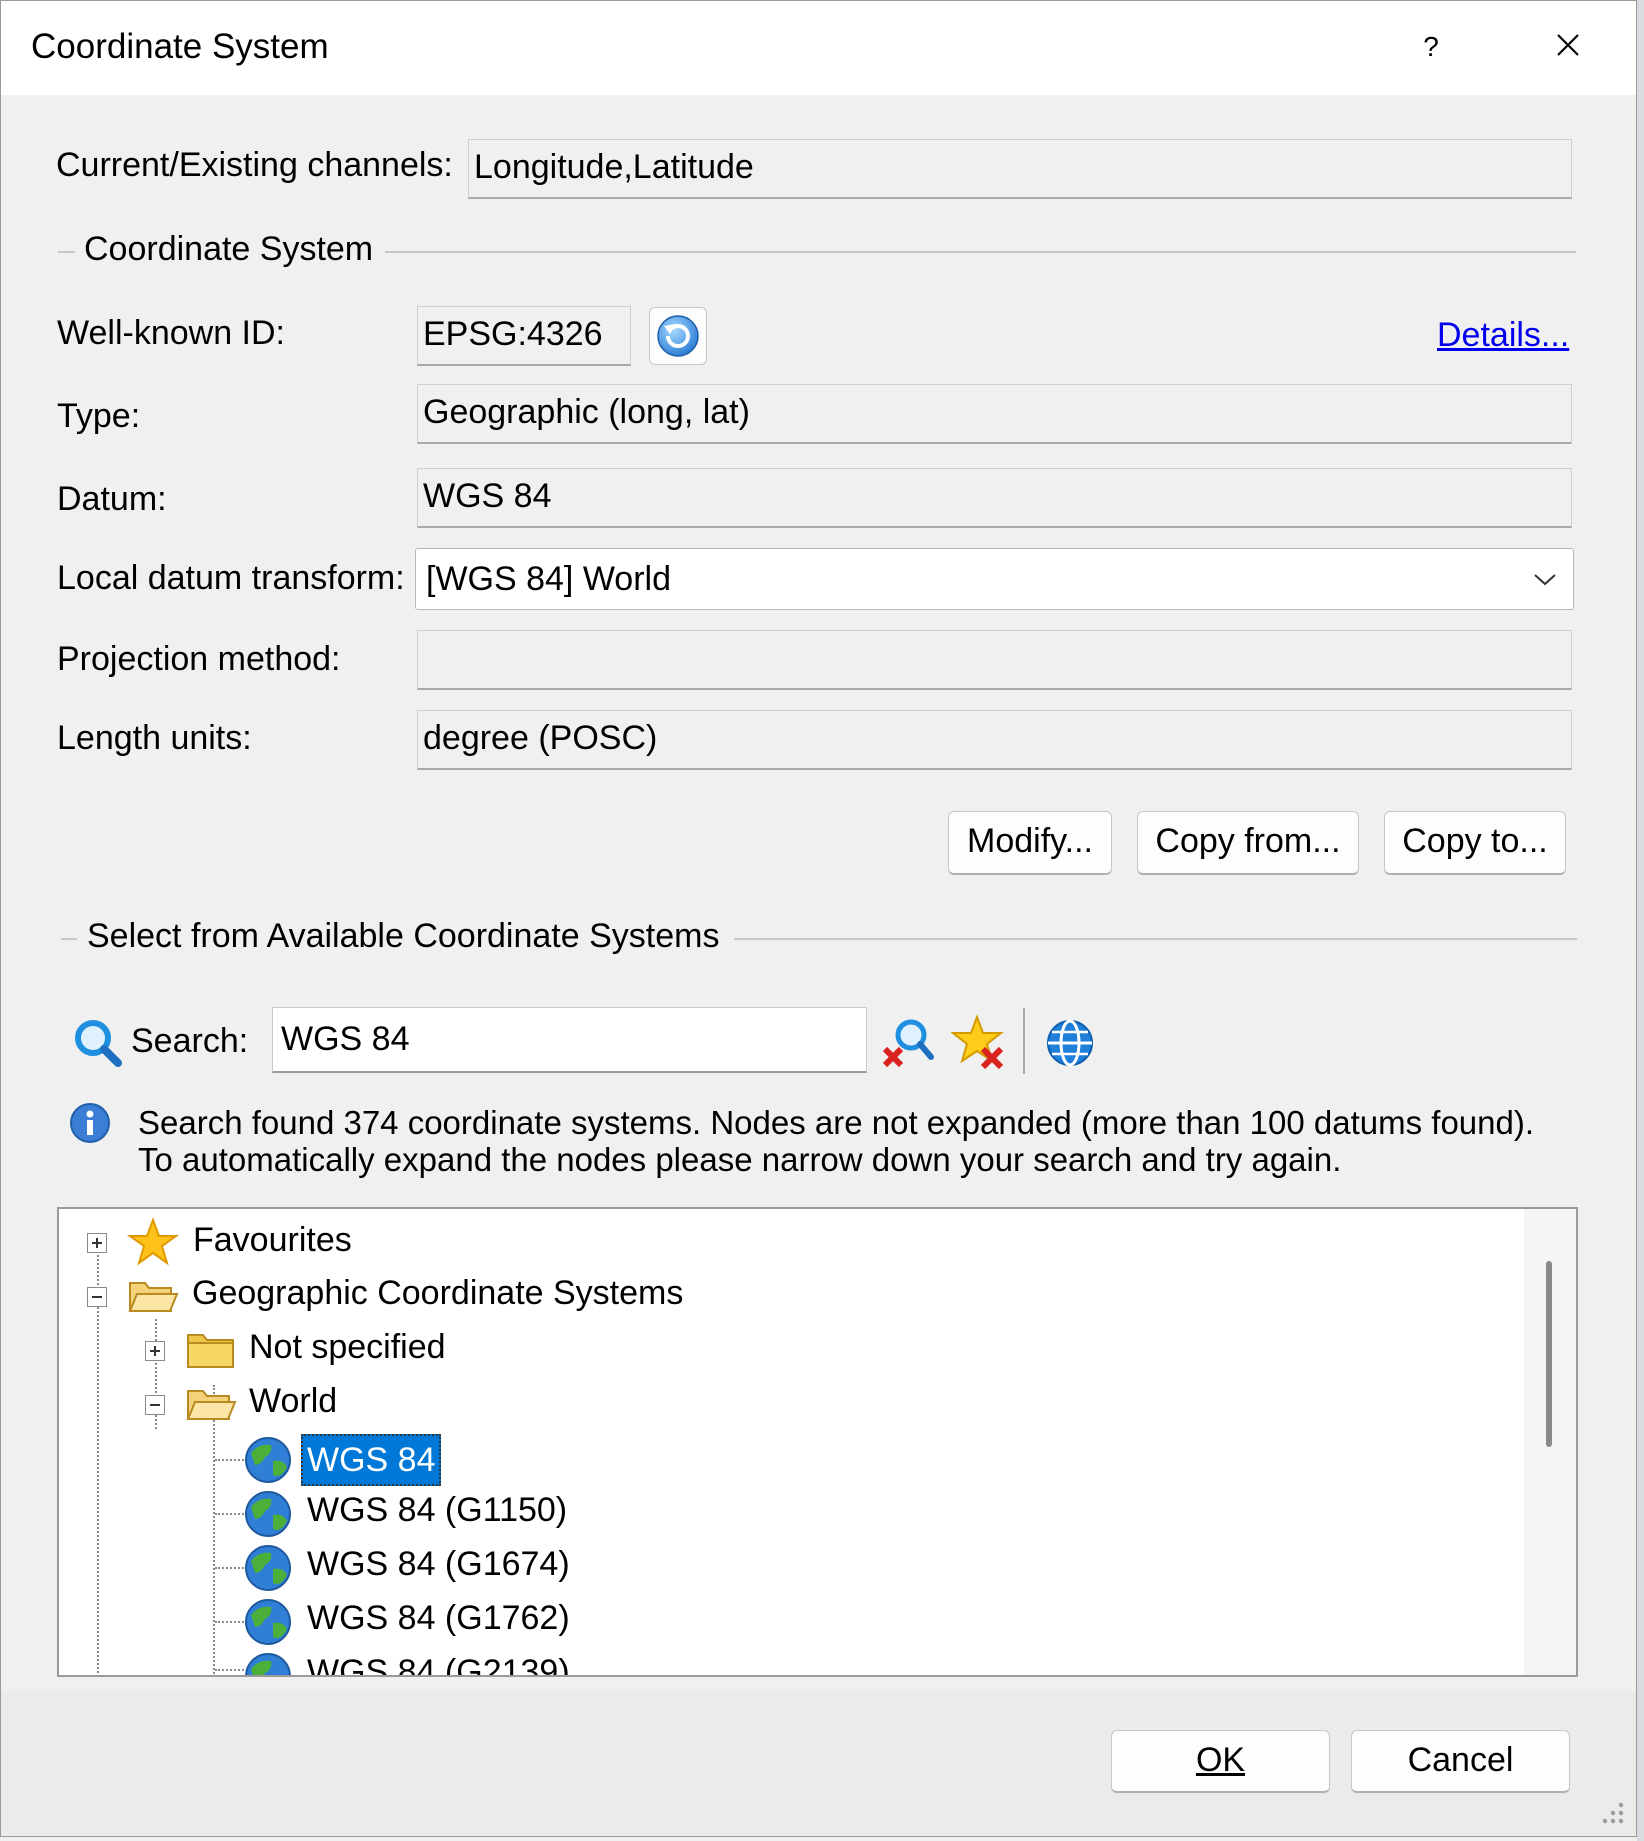  What do you see at coordinates (403, 936) in the screenshot?
I see `select-group-title: Select from Available Coordinate Systems` at bounding box center [403, 936].